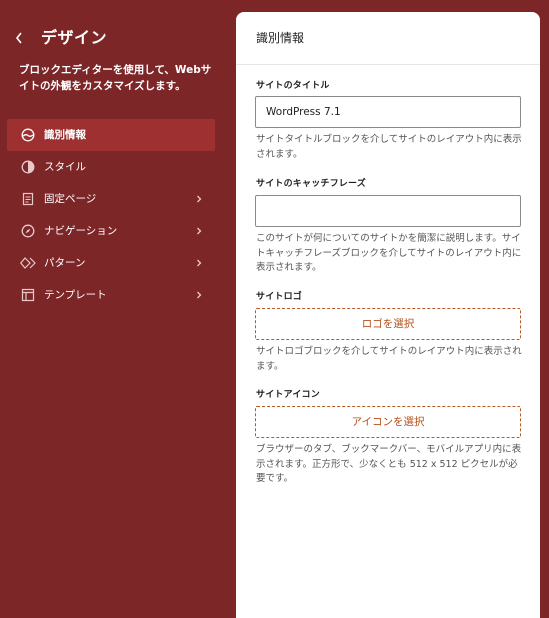 The height and width of the screenshot is (618, 549). I want to click on chevron-left-icon, so click(18, 38).